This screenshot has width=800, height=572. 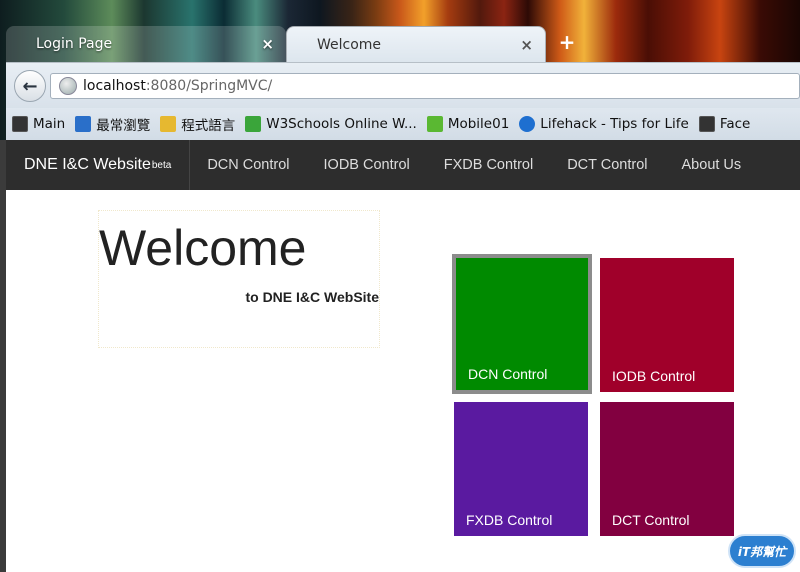 What do you see at coordinates (527, 124) in the screenshot?
I see `lifehack-icon` at bounding box center [527, 124].